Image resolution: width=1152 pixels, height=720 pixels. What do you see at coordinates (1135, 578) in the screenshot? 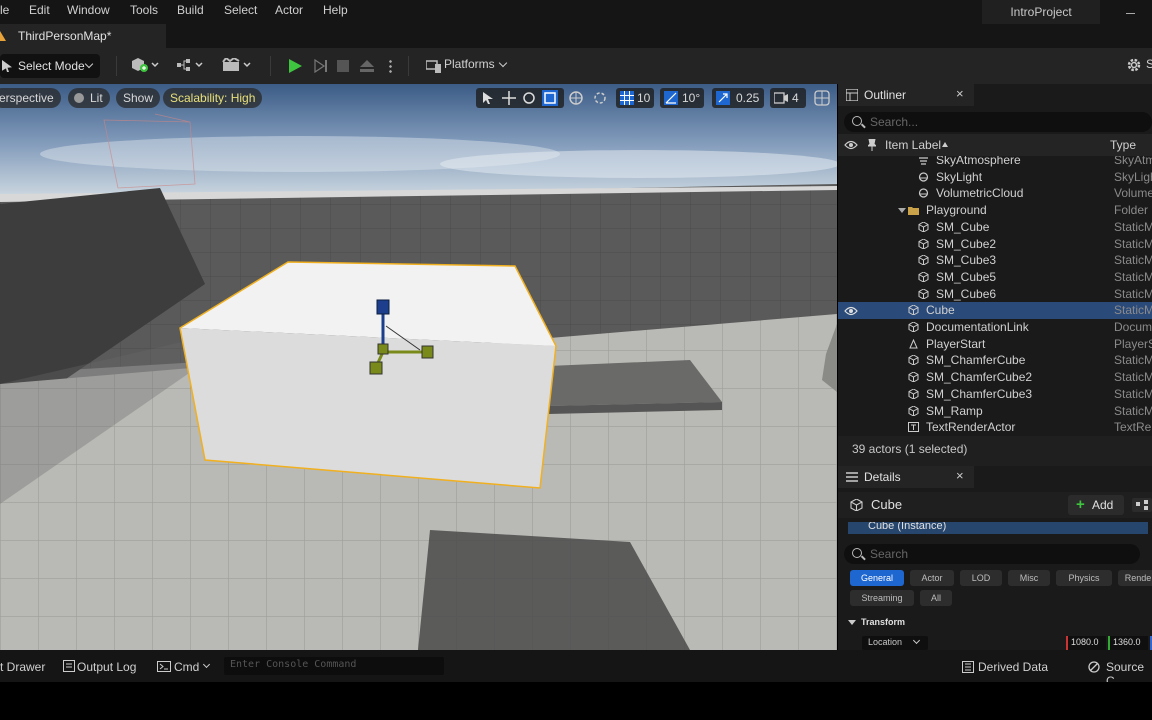
I see `filter-rendering: Rende` at bounding box center [1135, 578].